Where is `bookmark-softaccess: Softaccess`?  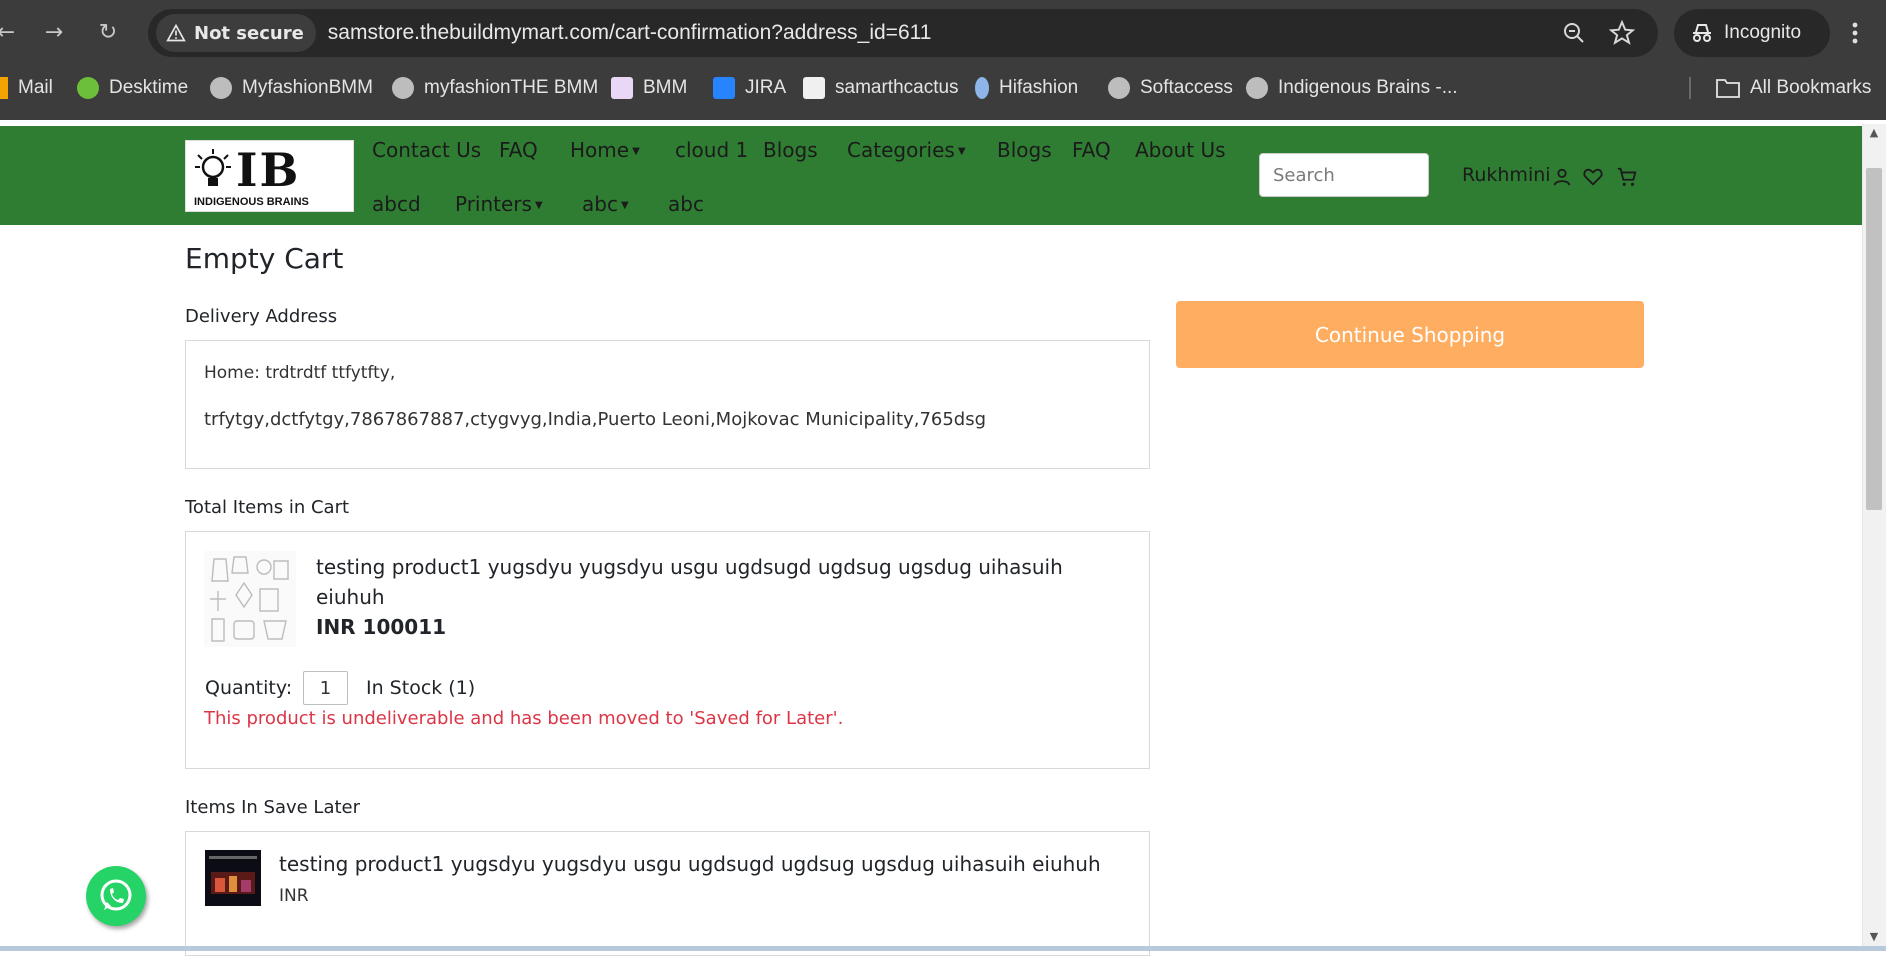 bookmark-softaccess: Softaccess is located at coordinates (1170, 88).